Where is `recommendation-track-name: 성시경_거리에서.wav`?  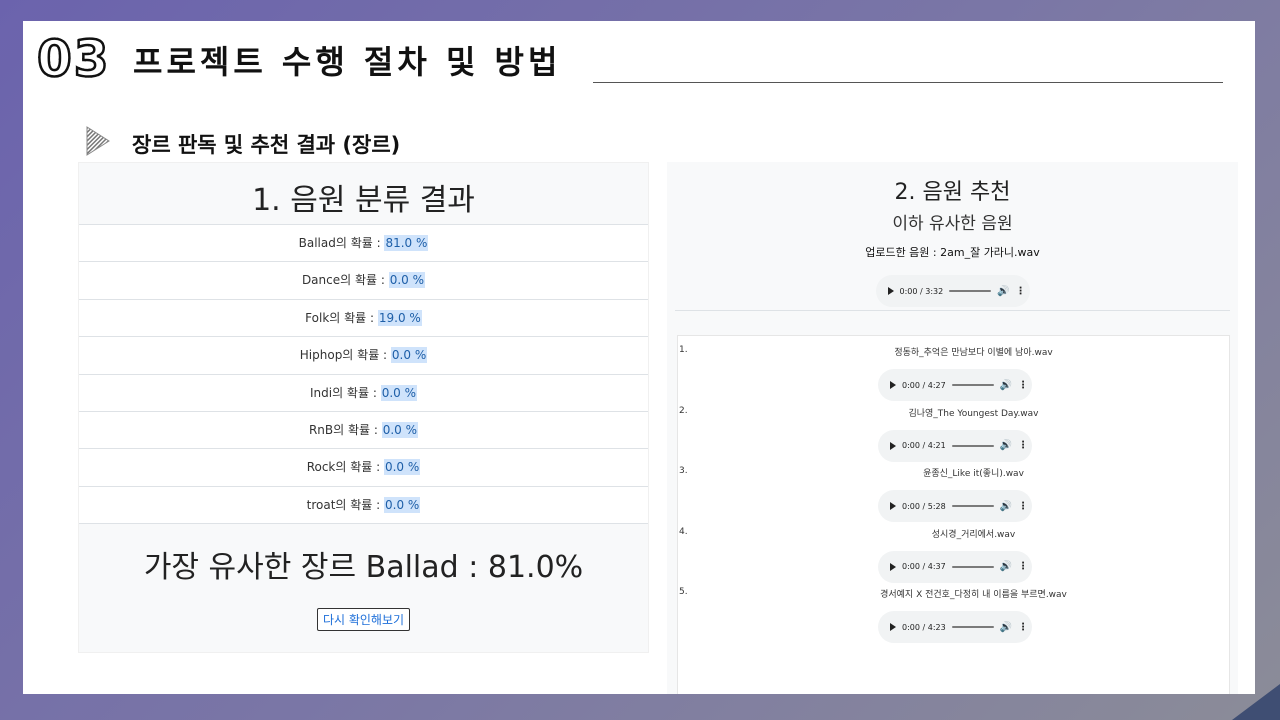 recommendation-track-name: 성시경_거리에서.wav is located at coordinates (973, 534).